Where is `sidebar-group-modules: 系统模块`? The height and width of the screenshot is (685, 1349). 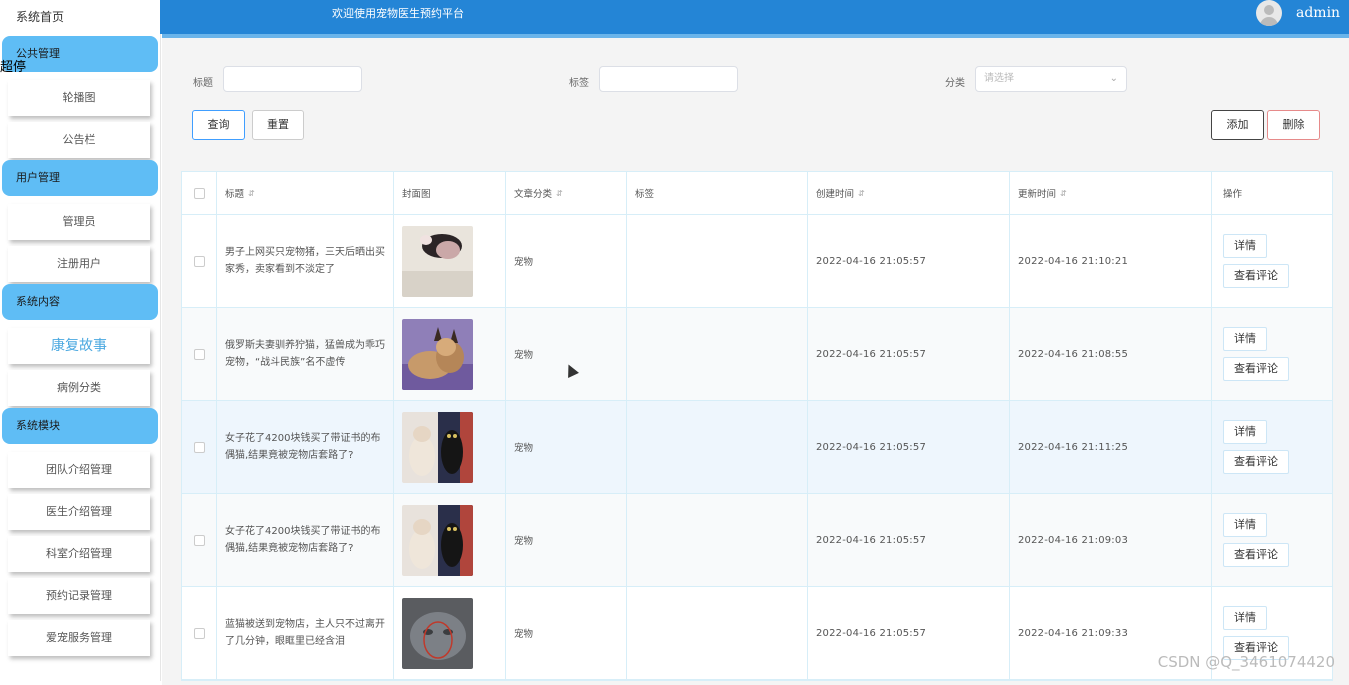 sidebar-group-modules: 系统模块 is located at coordinates (80, 426).